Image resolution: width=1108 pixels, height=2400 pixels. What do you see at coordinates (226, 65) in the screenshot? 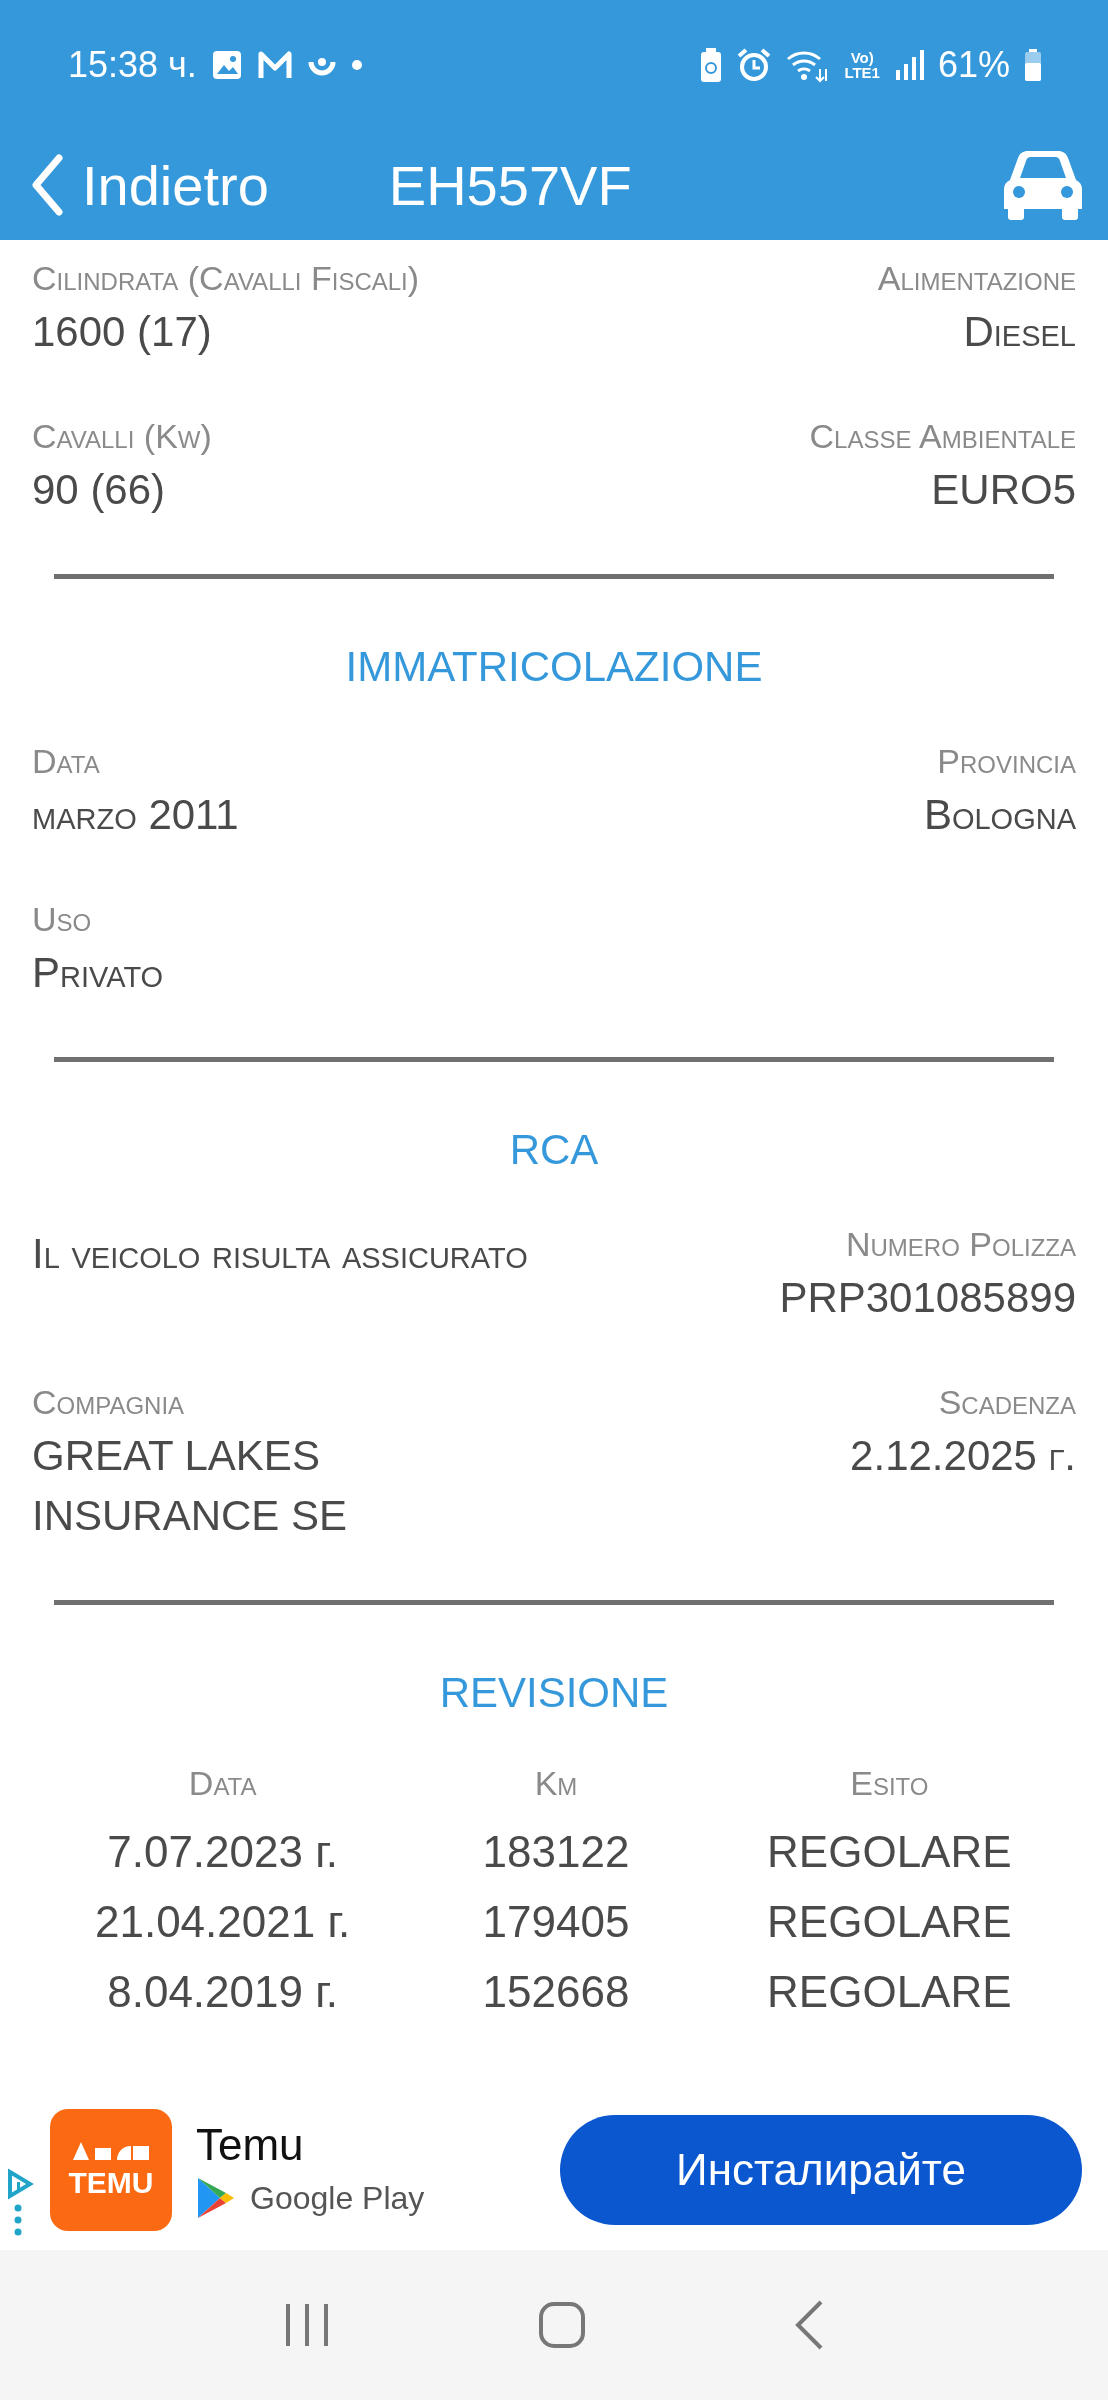
I see `gallery-icon` at bounding box center [226, 65].